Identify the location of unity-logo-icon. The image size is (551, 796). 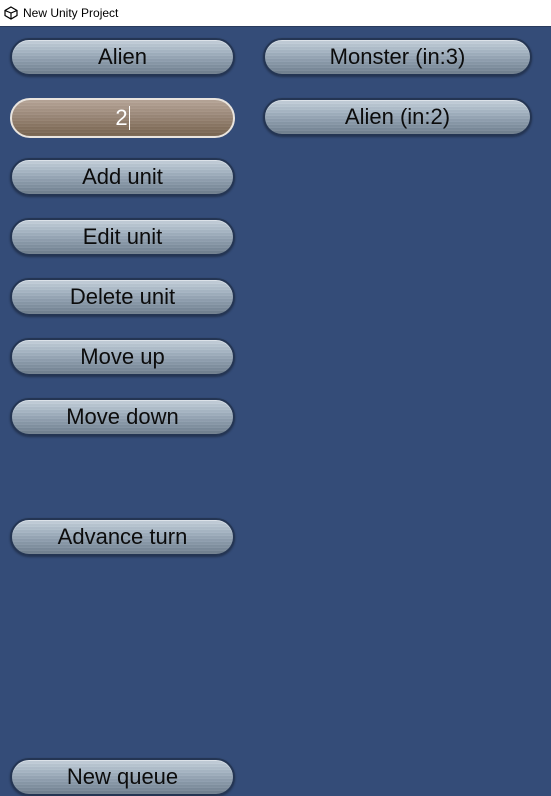
(11, 13).